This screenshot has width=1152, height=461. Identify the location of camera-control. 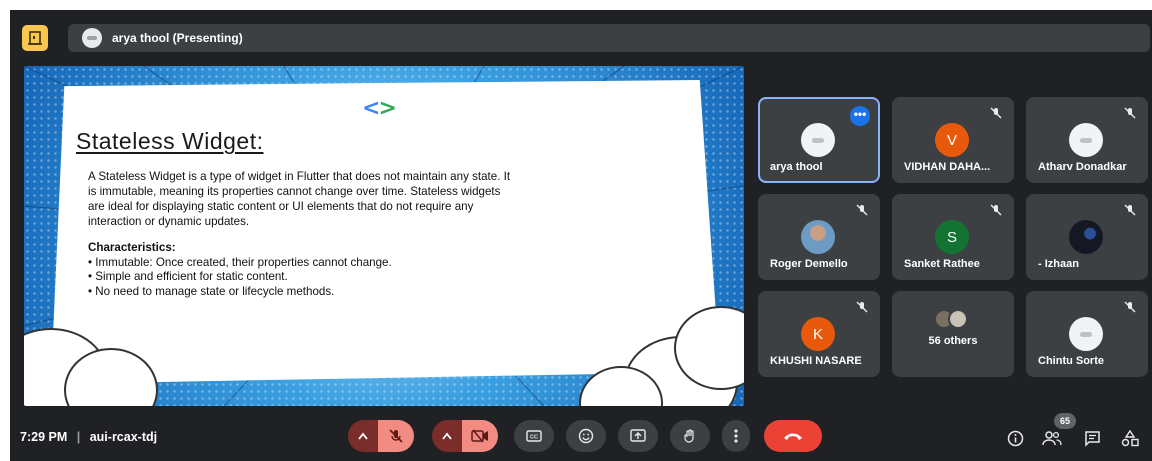
(465, 436).